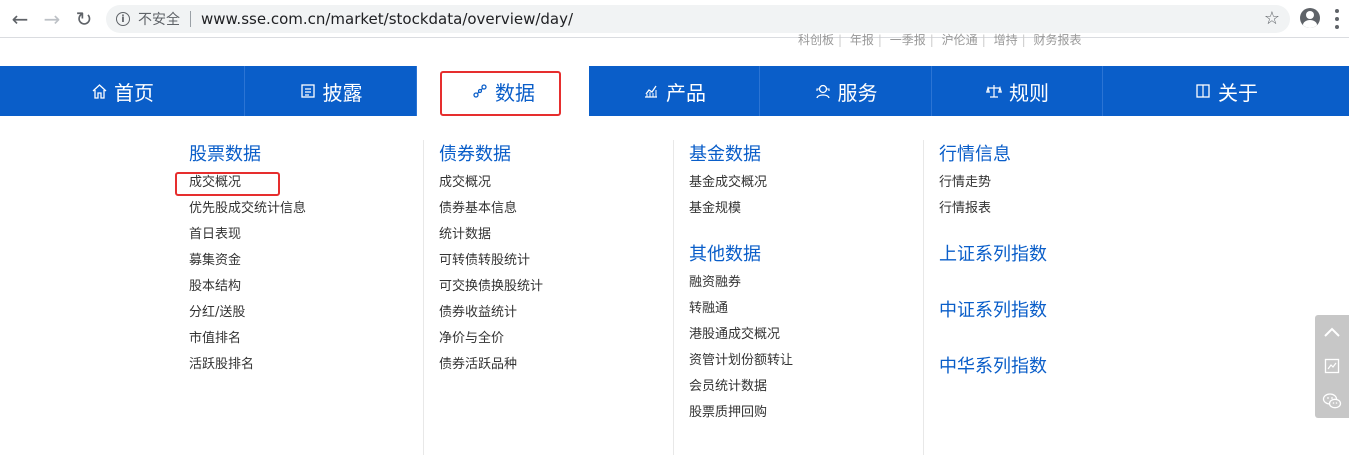  What do you see at coordinates (939, 40) in the screenshot?
I see `top-links: 科创板 | 年报 | 一季报 | 沪伦通 | 增持 | 财务报表` at bounding box center [939, 40].